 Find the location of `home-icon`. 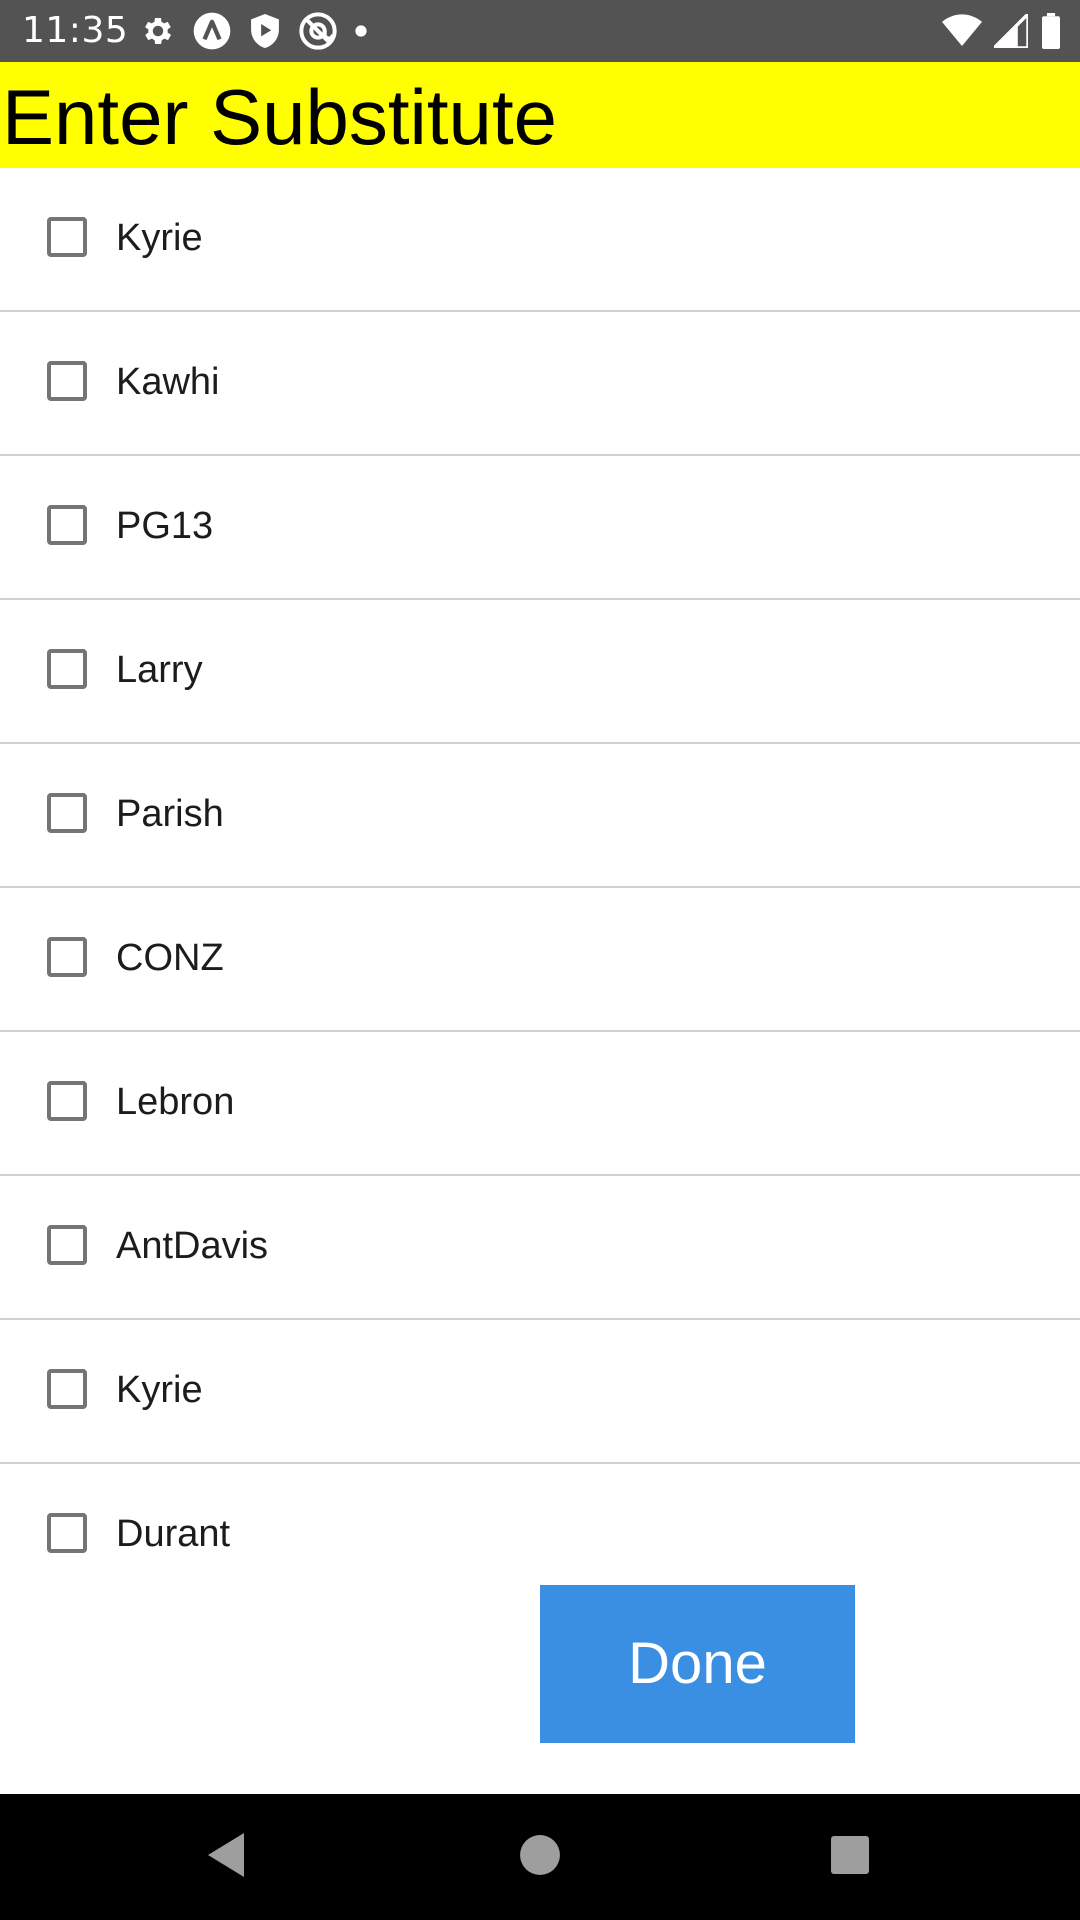

home-icon is located at coordinates (540, 1857).